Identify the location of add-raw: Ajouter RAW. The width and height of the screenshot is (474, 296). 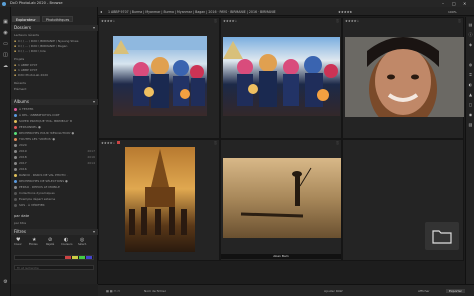
(333, 291).